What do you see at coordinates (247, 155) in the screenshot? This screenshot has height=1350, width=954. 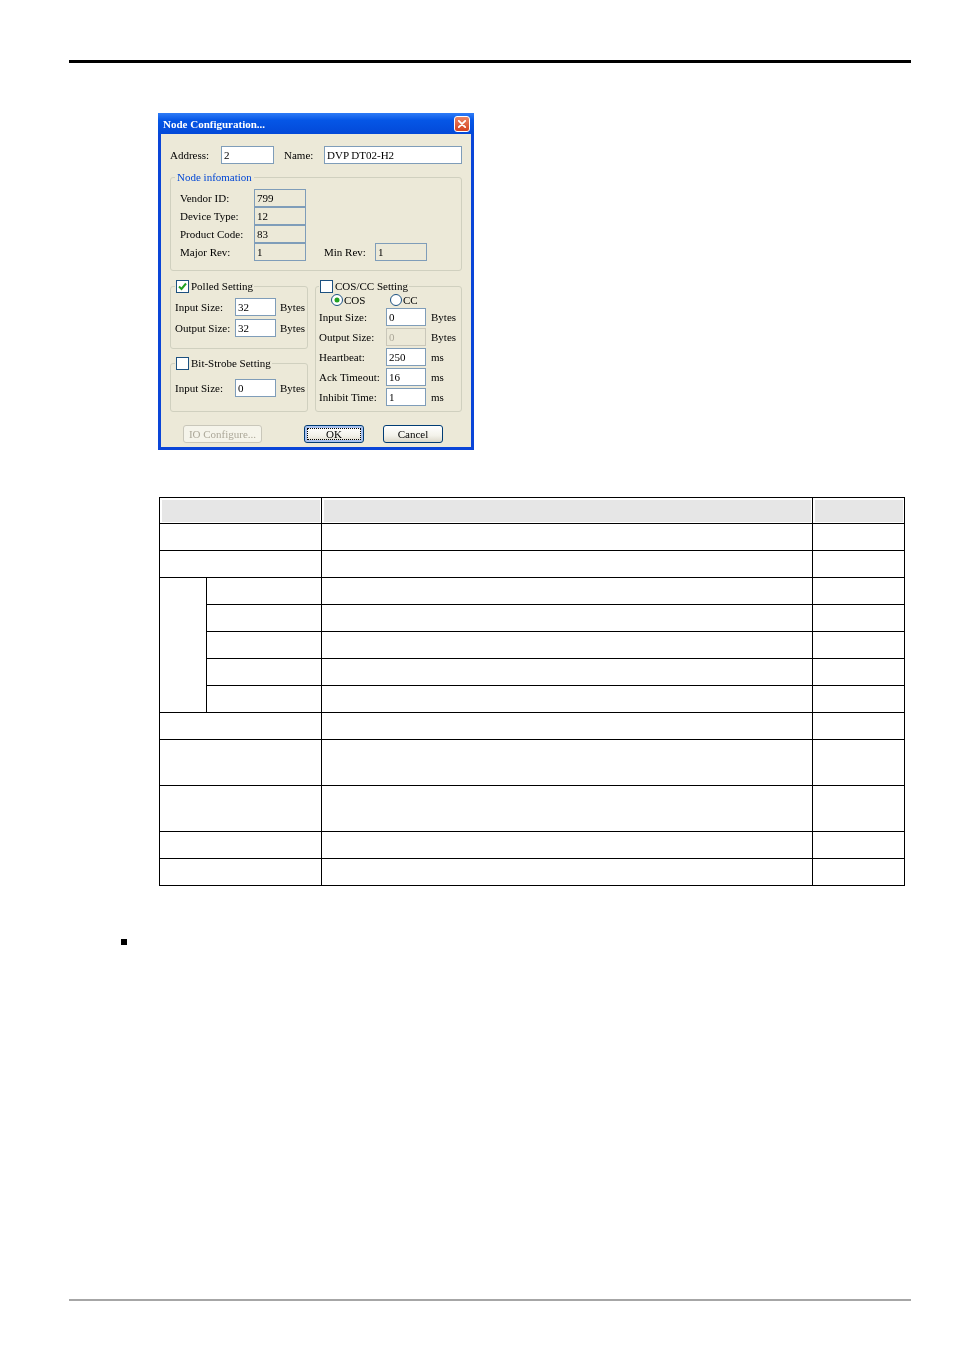 I see `address-field: 2` at bounding box center [247, 155].